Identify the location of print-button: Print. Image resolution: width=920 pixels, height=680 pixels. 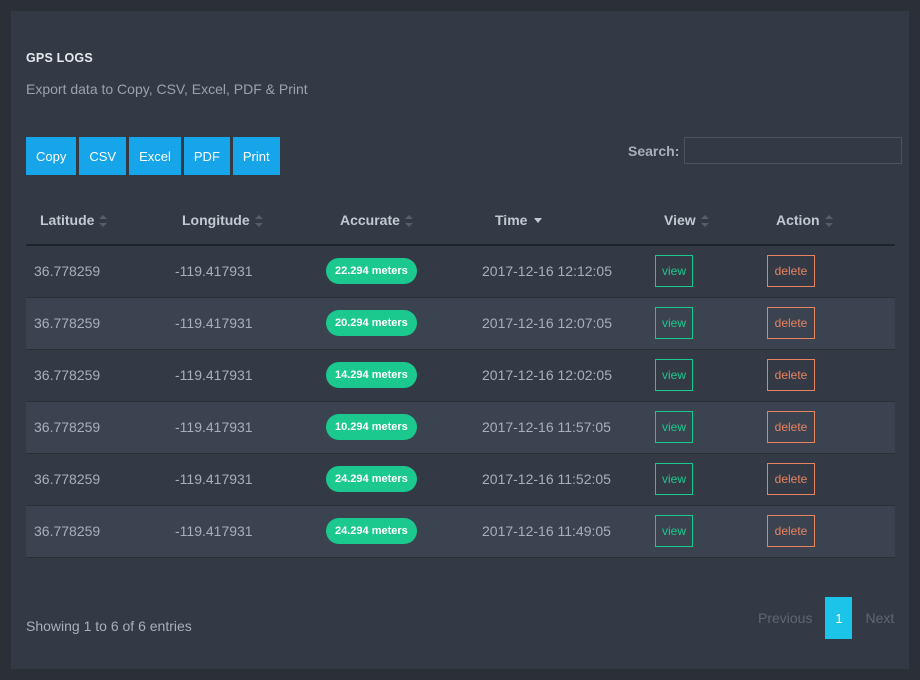
(256, 156).